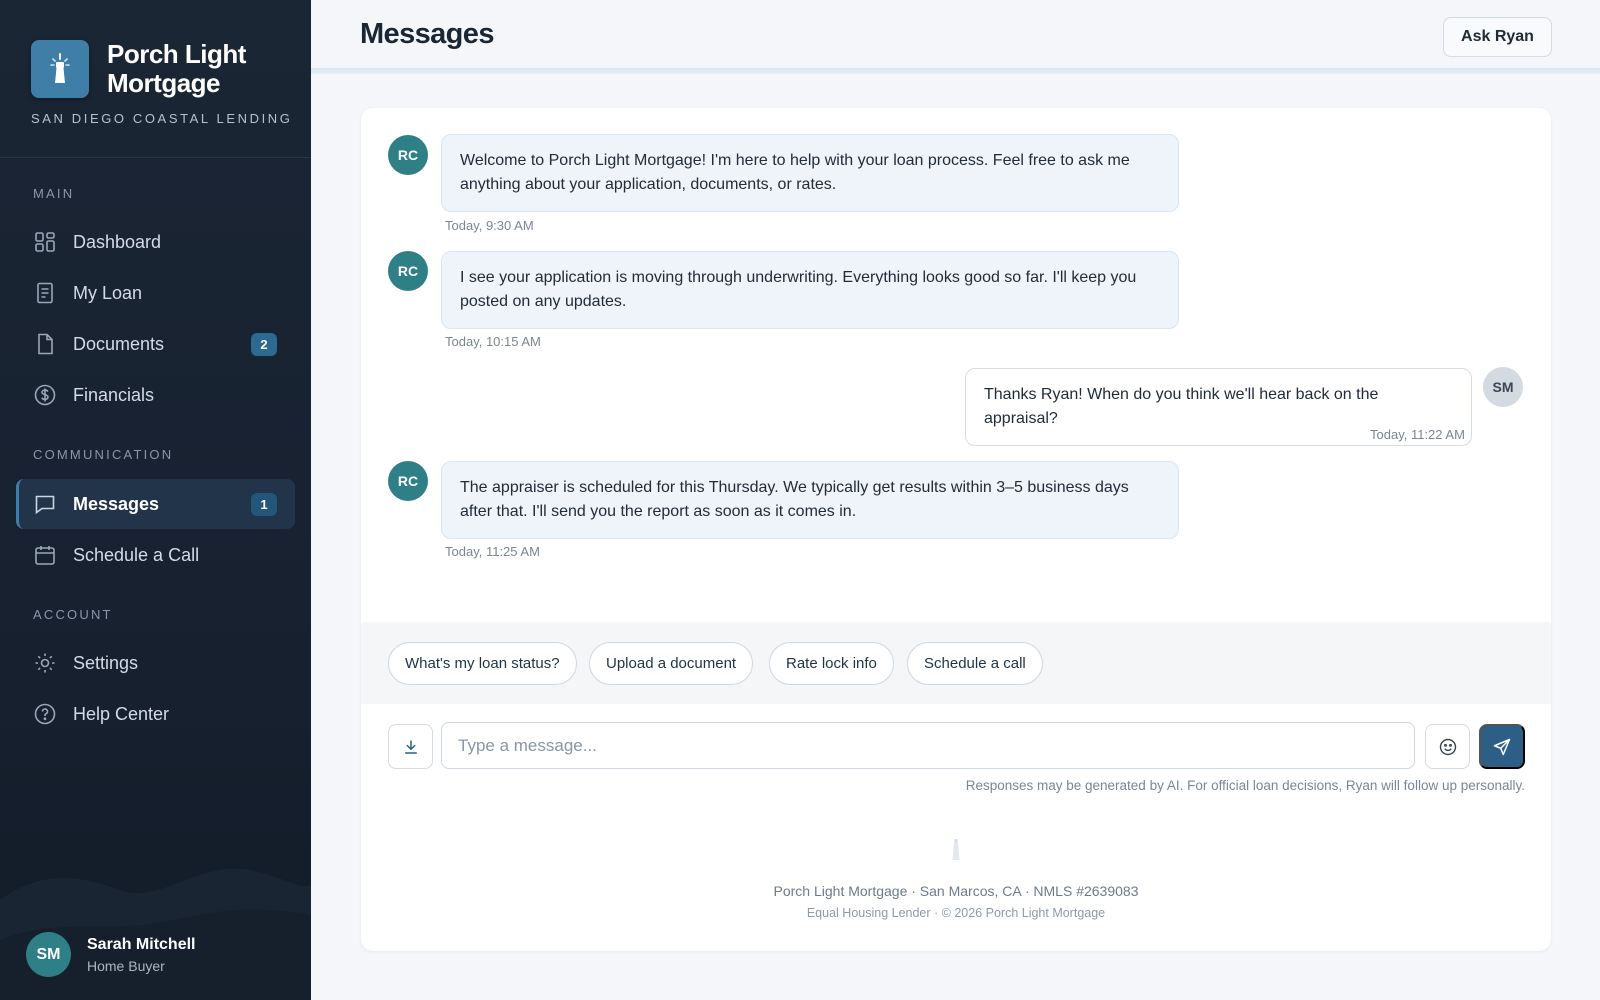  I want to click on nav-section-main: MAIN, so click(54, 193).